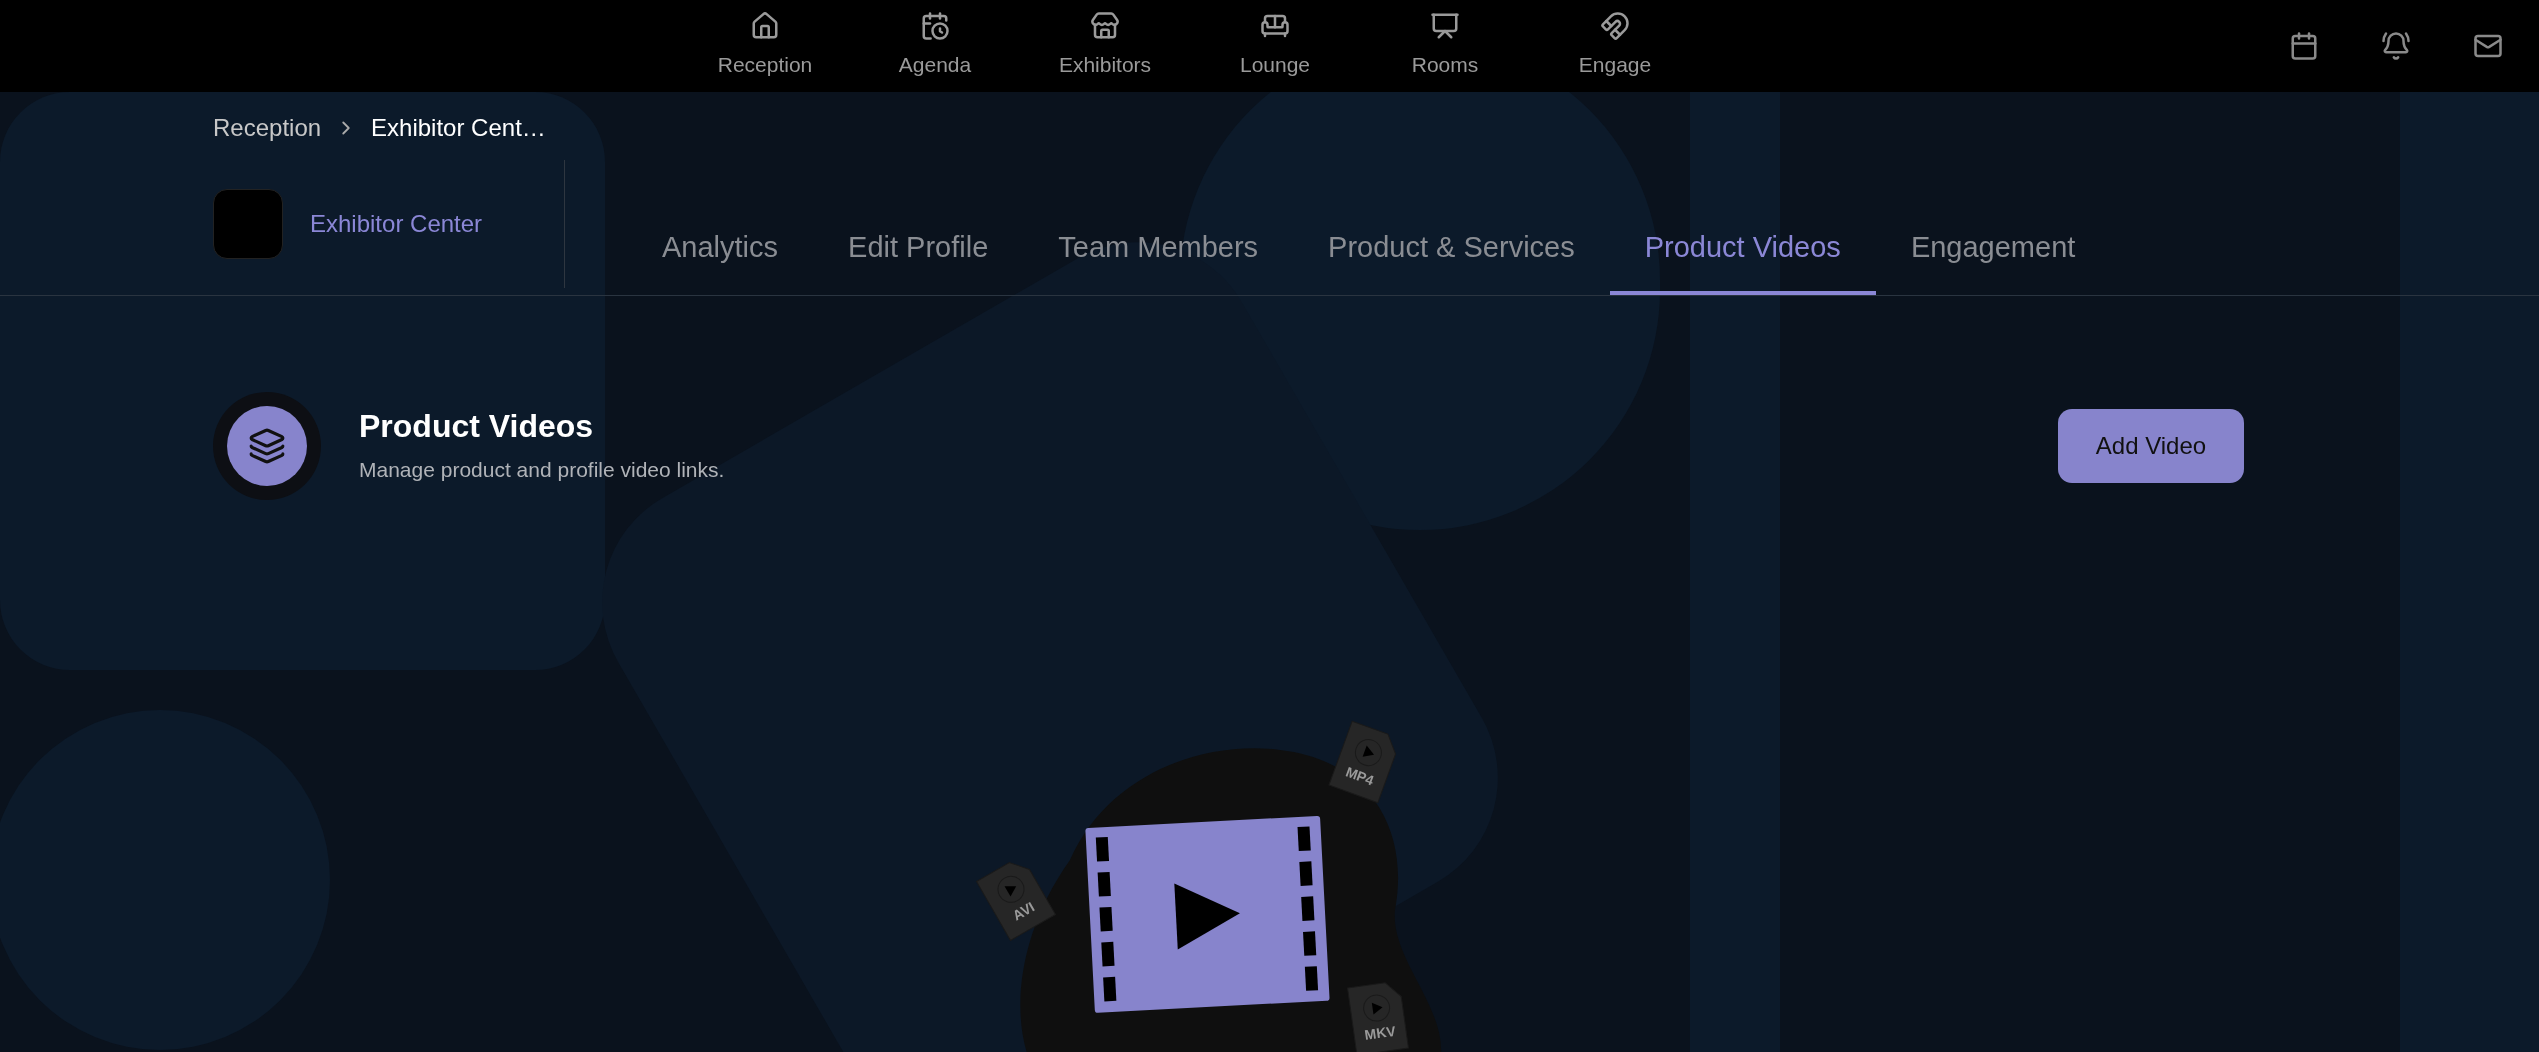 This screenshot has width=2539, height=1052. Describe the element at coordinates (1451, 260) in the screenshot. I see `tab: Product & Services` at that location.